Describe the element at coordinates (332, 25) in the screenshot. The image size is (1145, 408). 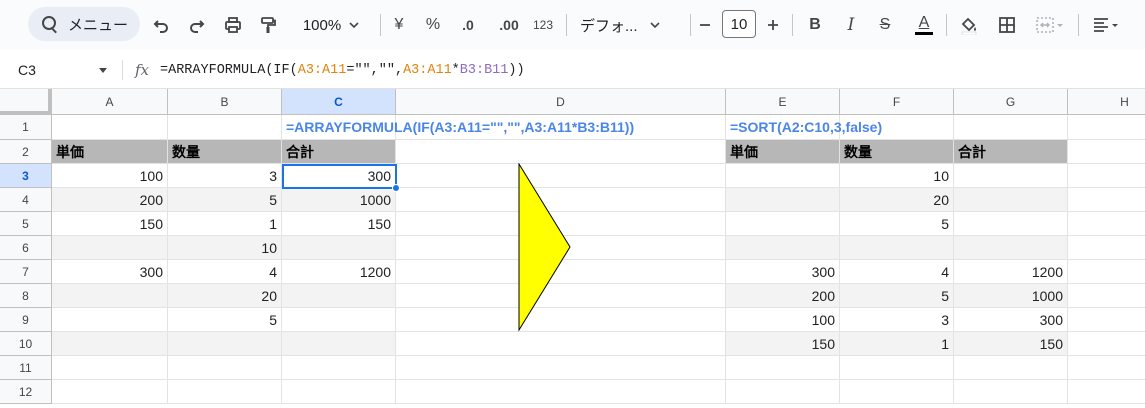
I see `zoom-select: 100%` at that location.